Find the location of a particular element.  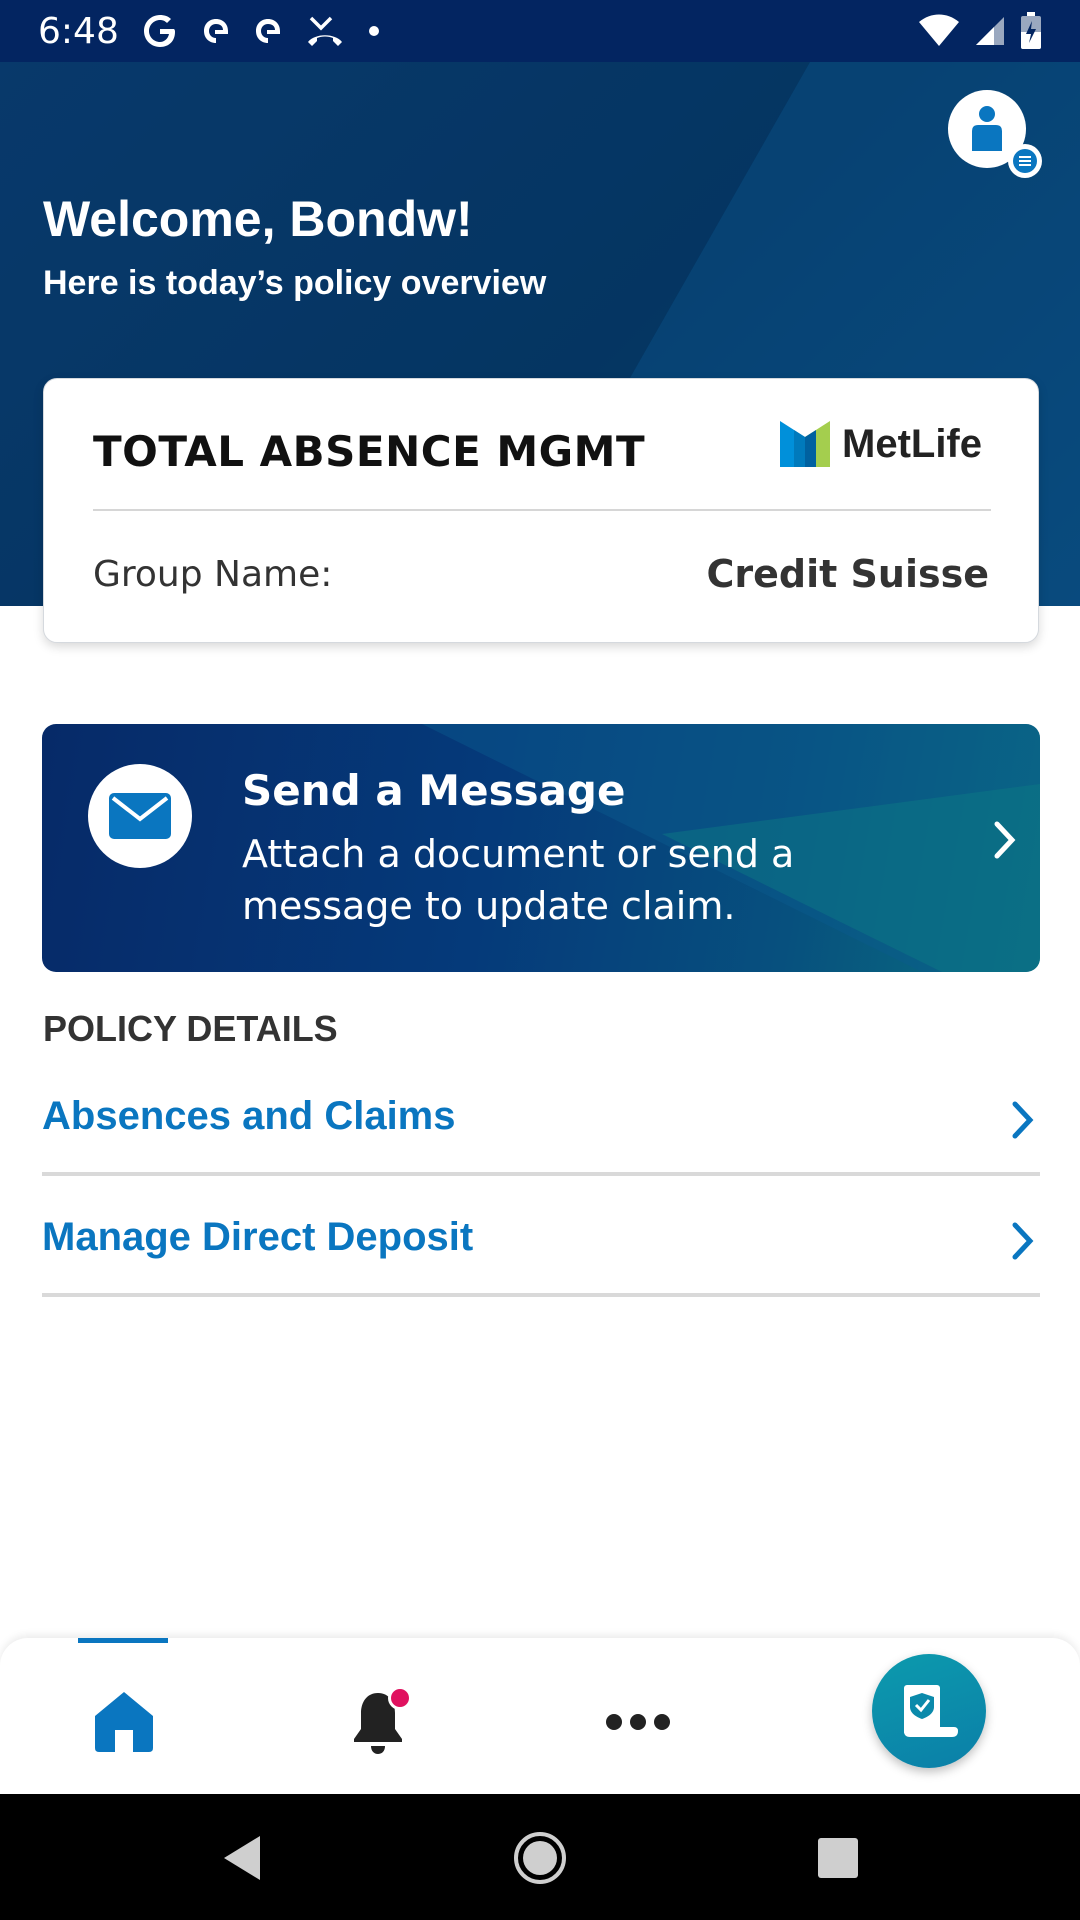

policy-document-icon is located at coordinates (931, 1711).